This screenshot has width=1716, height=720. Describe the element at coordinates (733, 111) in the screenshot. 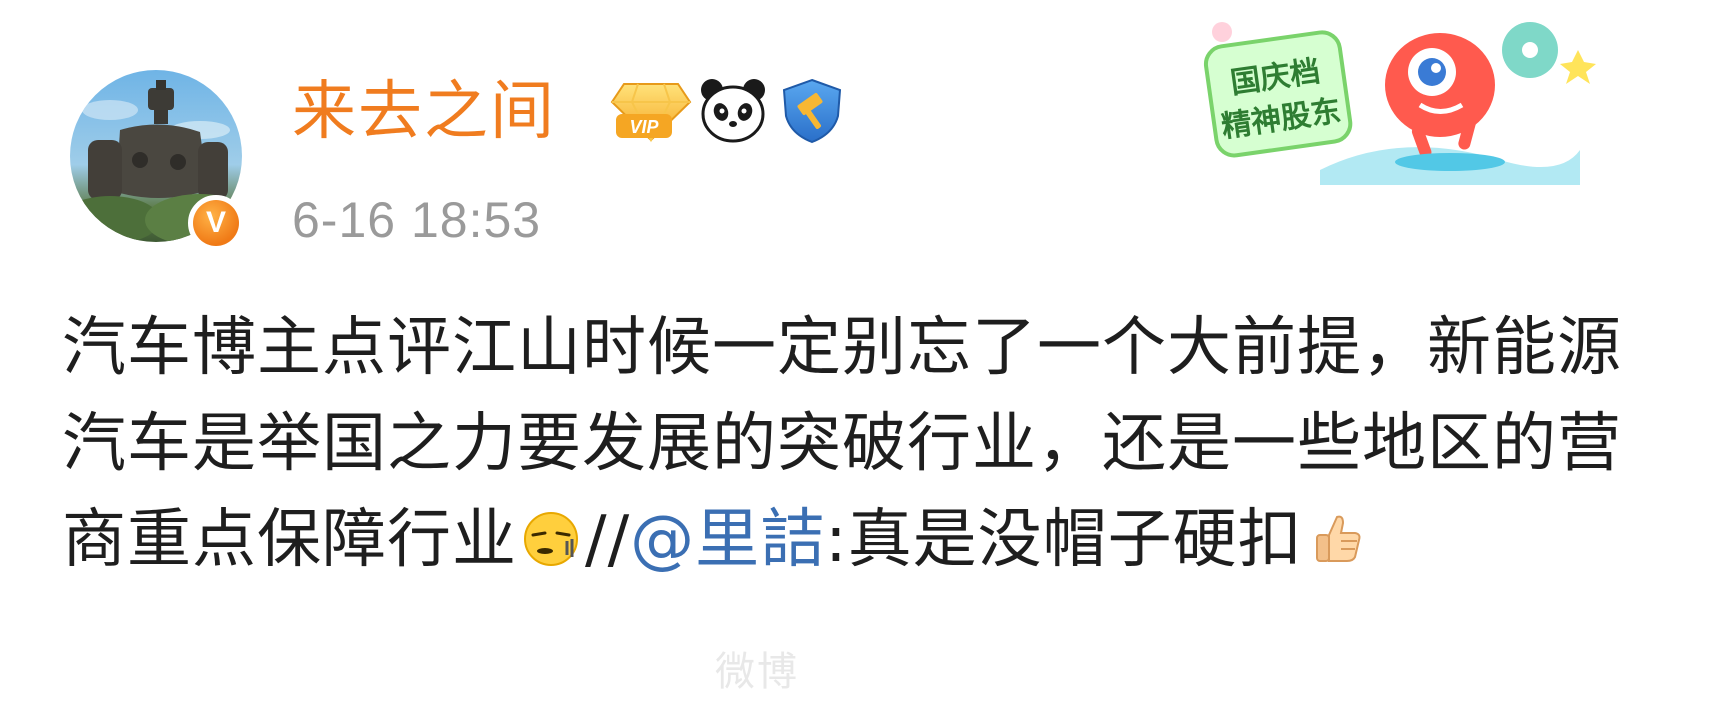

I see `panda-badge-icon` at that location.